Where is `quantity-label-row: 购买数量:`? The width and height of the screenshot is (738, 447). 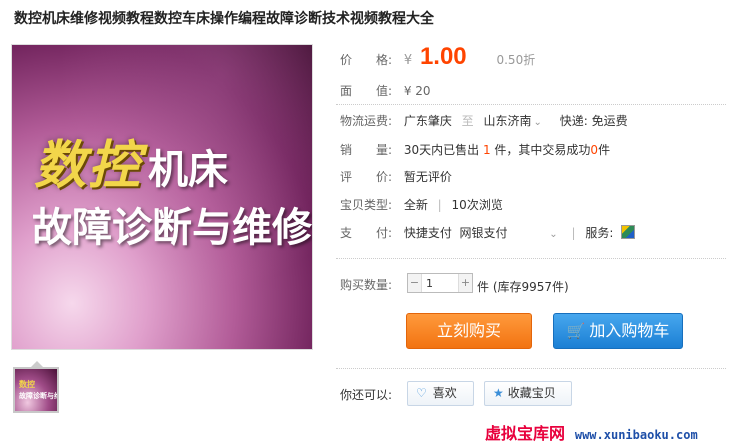 quantity-label-row: 购买数量: is located at coordinates (370, 284).